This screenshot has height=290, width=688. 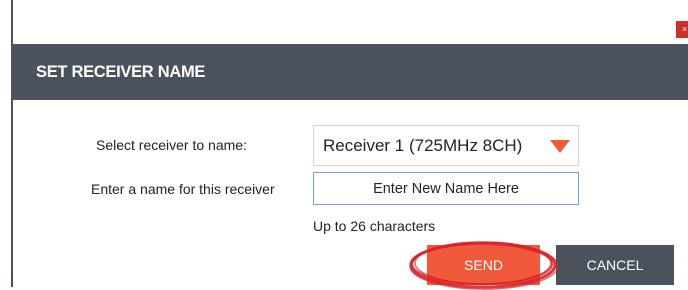 What do you see at coordinates (483, 265) in the screenshot?
I see `send-button: SEND` at bounding box center [483, 265].